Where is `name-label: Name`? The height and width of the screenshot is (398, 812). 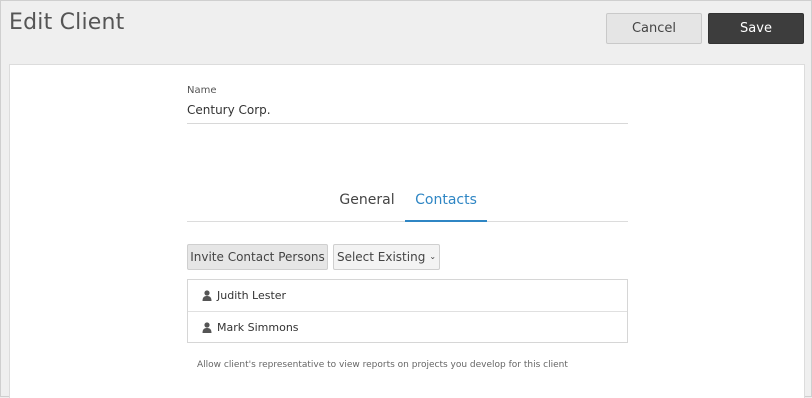 name-label: Name is located at coordinates (202, 90).